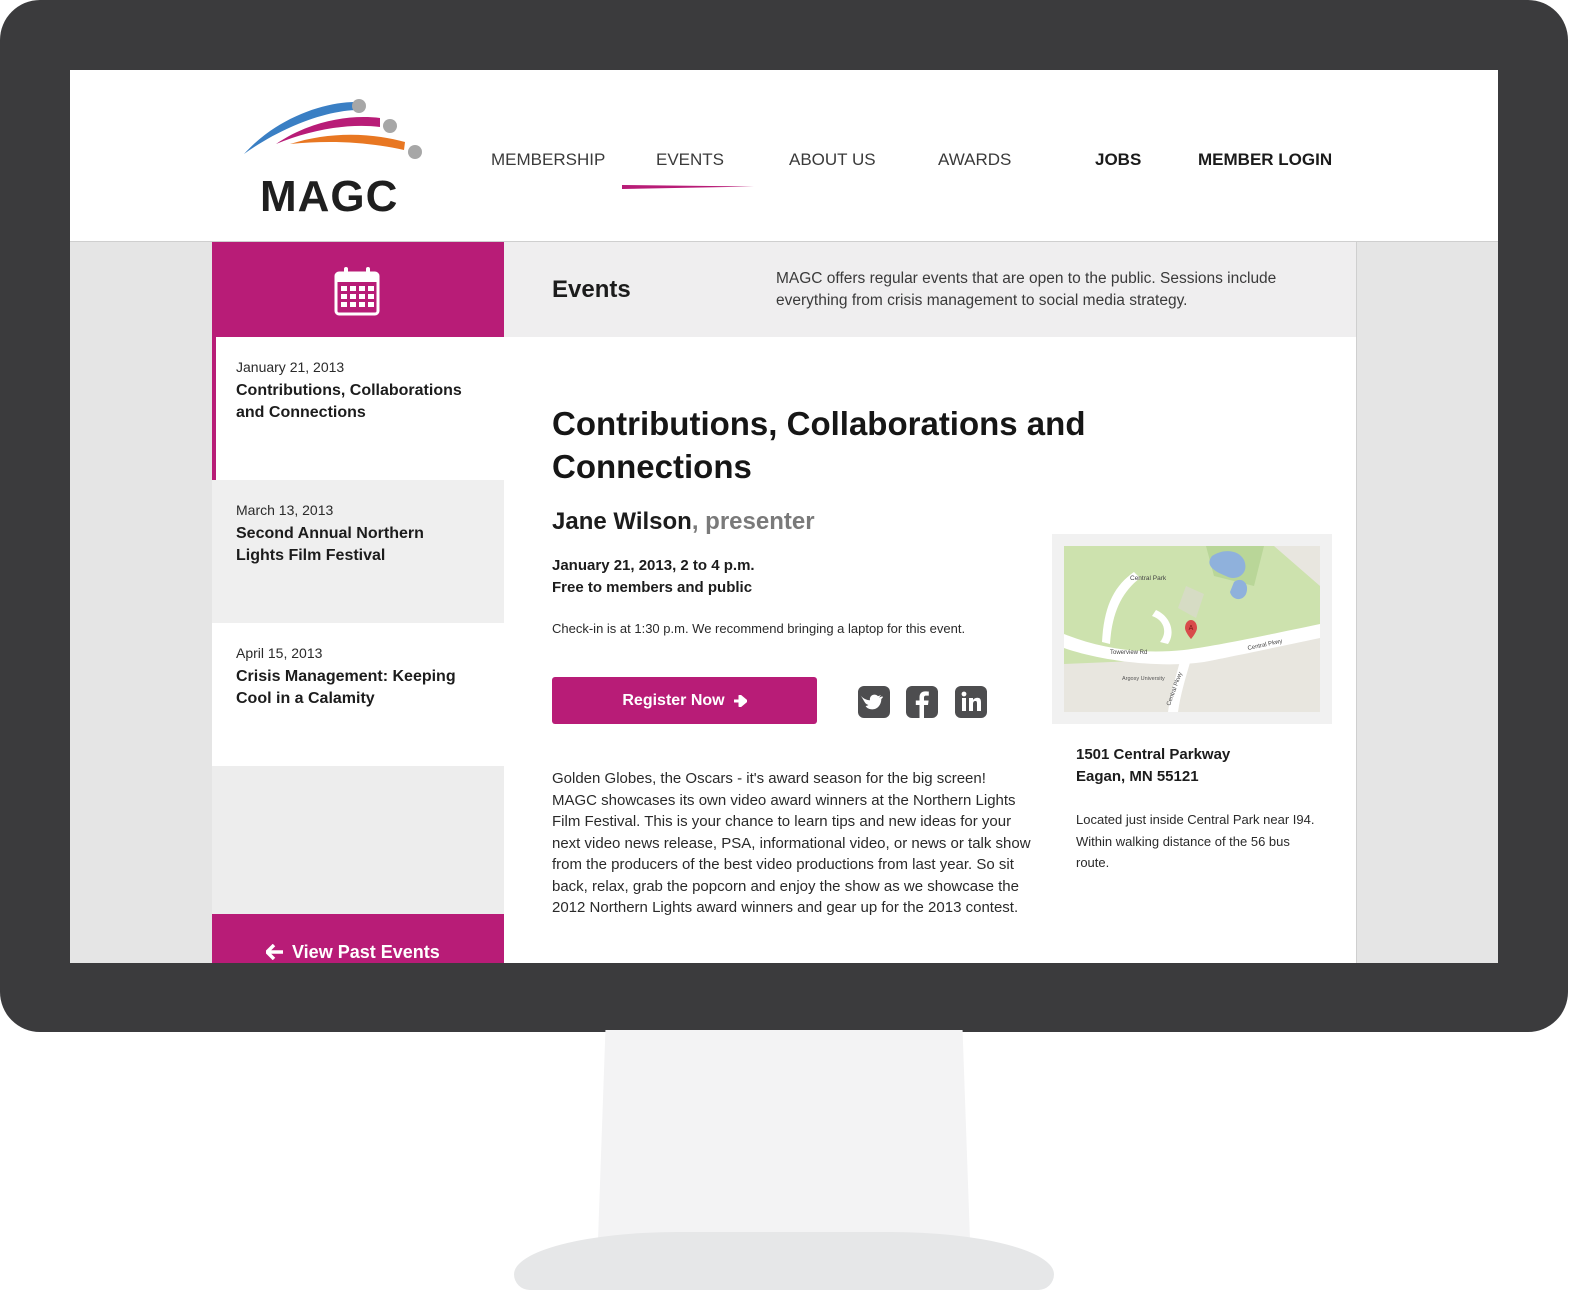  I want to click on facebook-icon, so click(922, 702).